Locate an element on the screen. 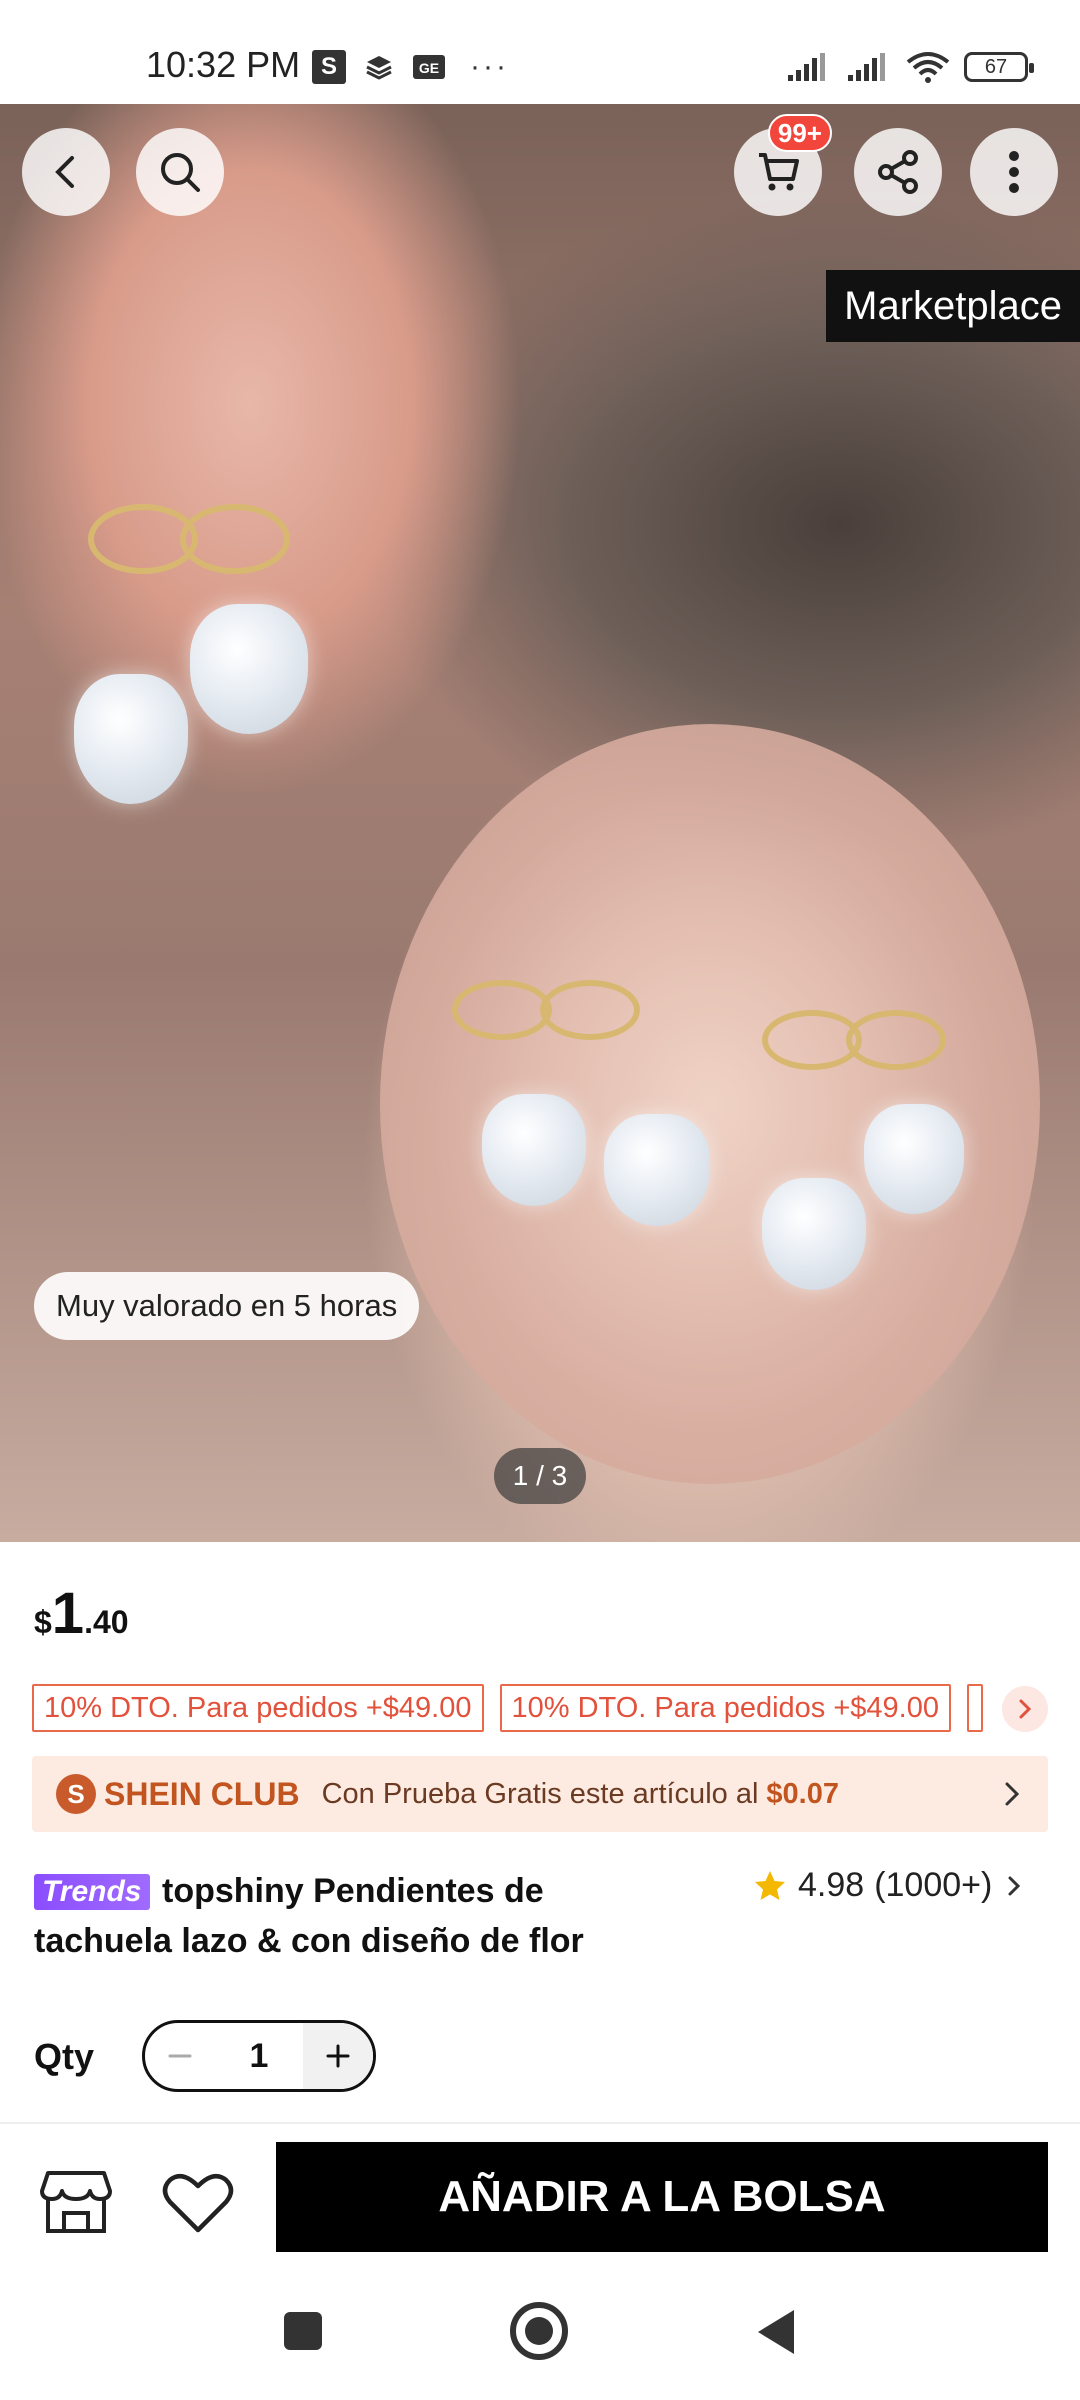 The height and width of the screenshot is (2400, 1080). heart-icon is located at coordinates (198, 2203).